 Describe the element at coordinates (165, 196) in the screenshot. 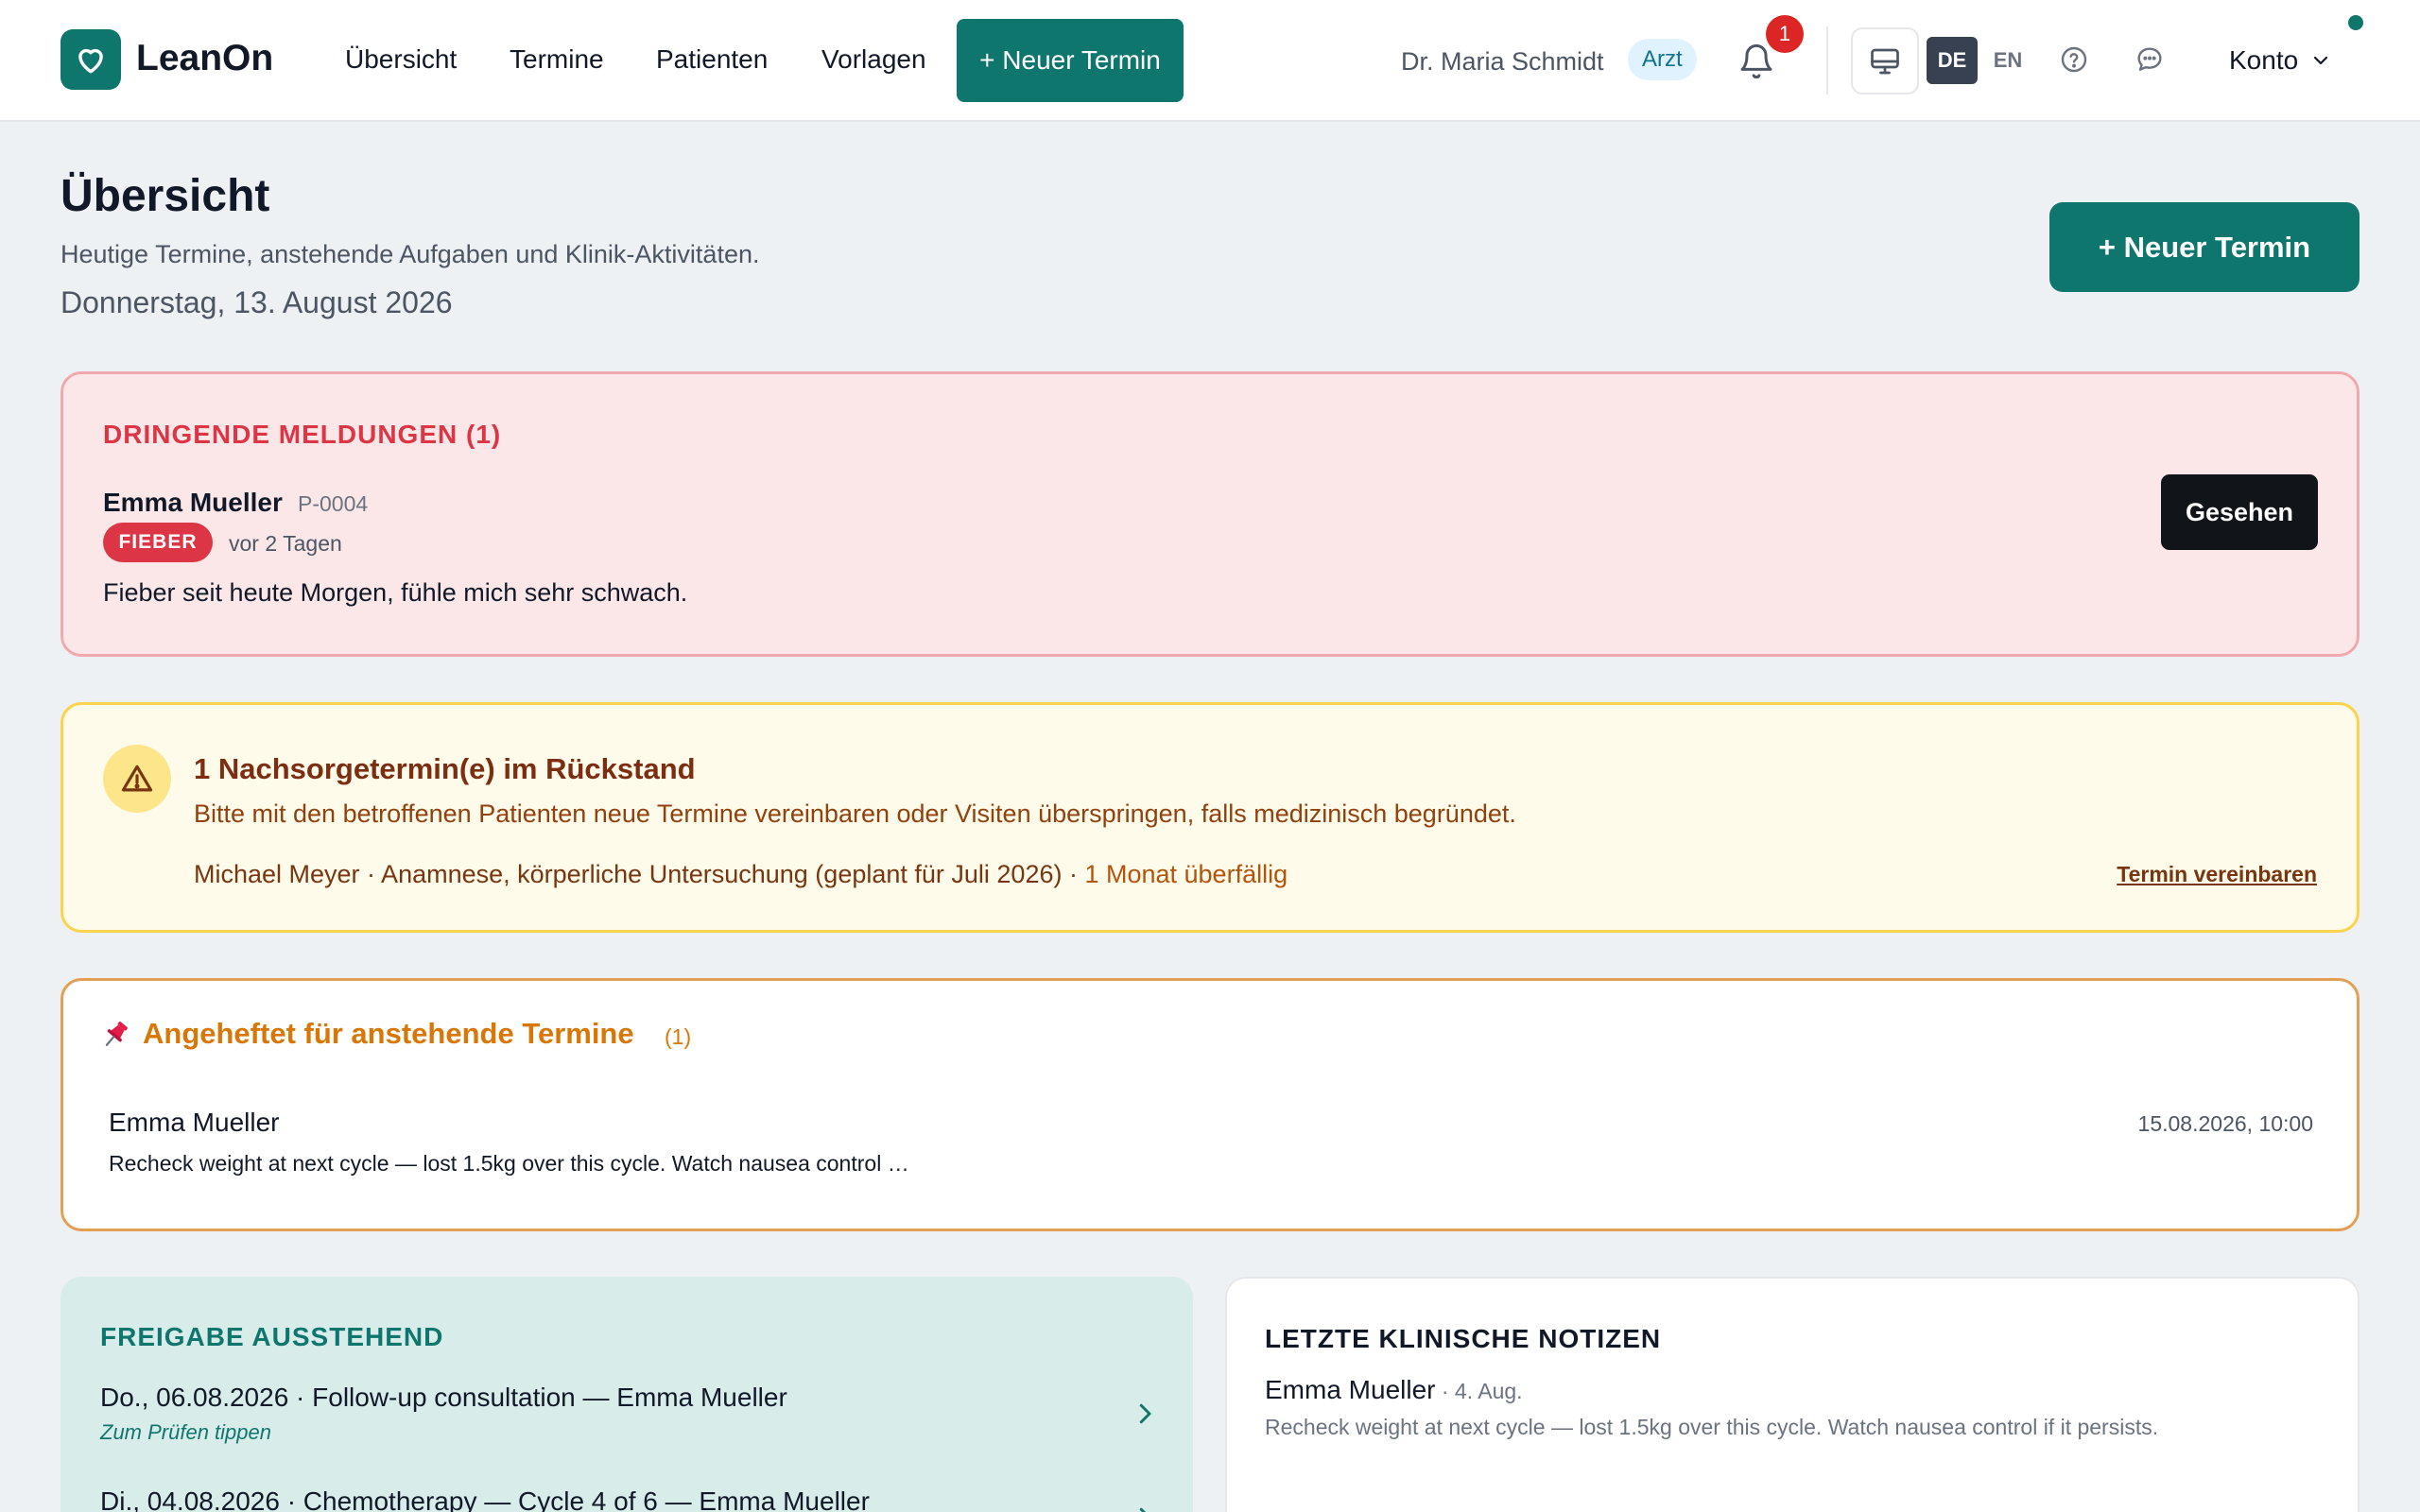

I see `page-title: Übersicht` at that location.